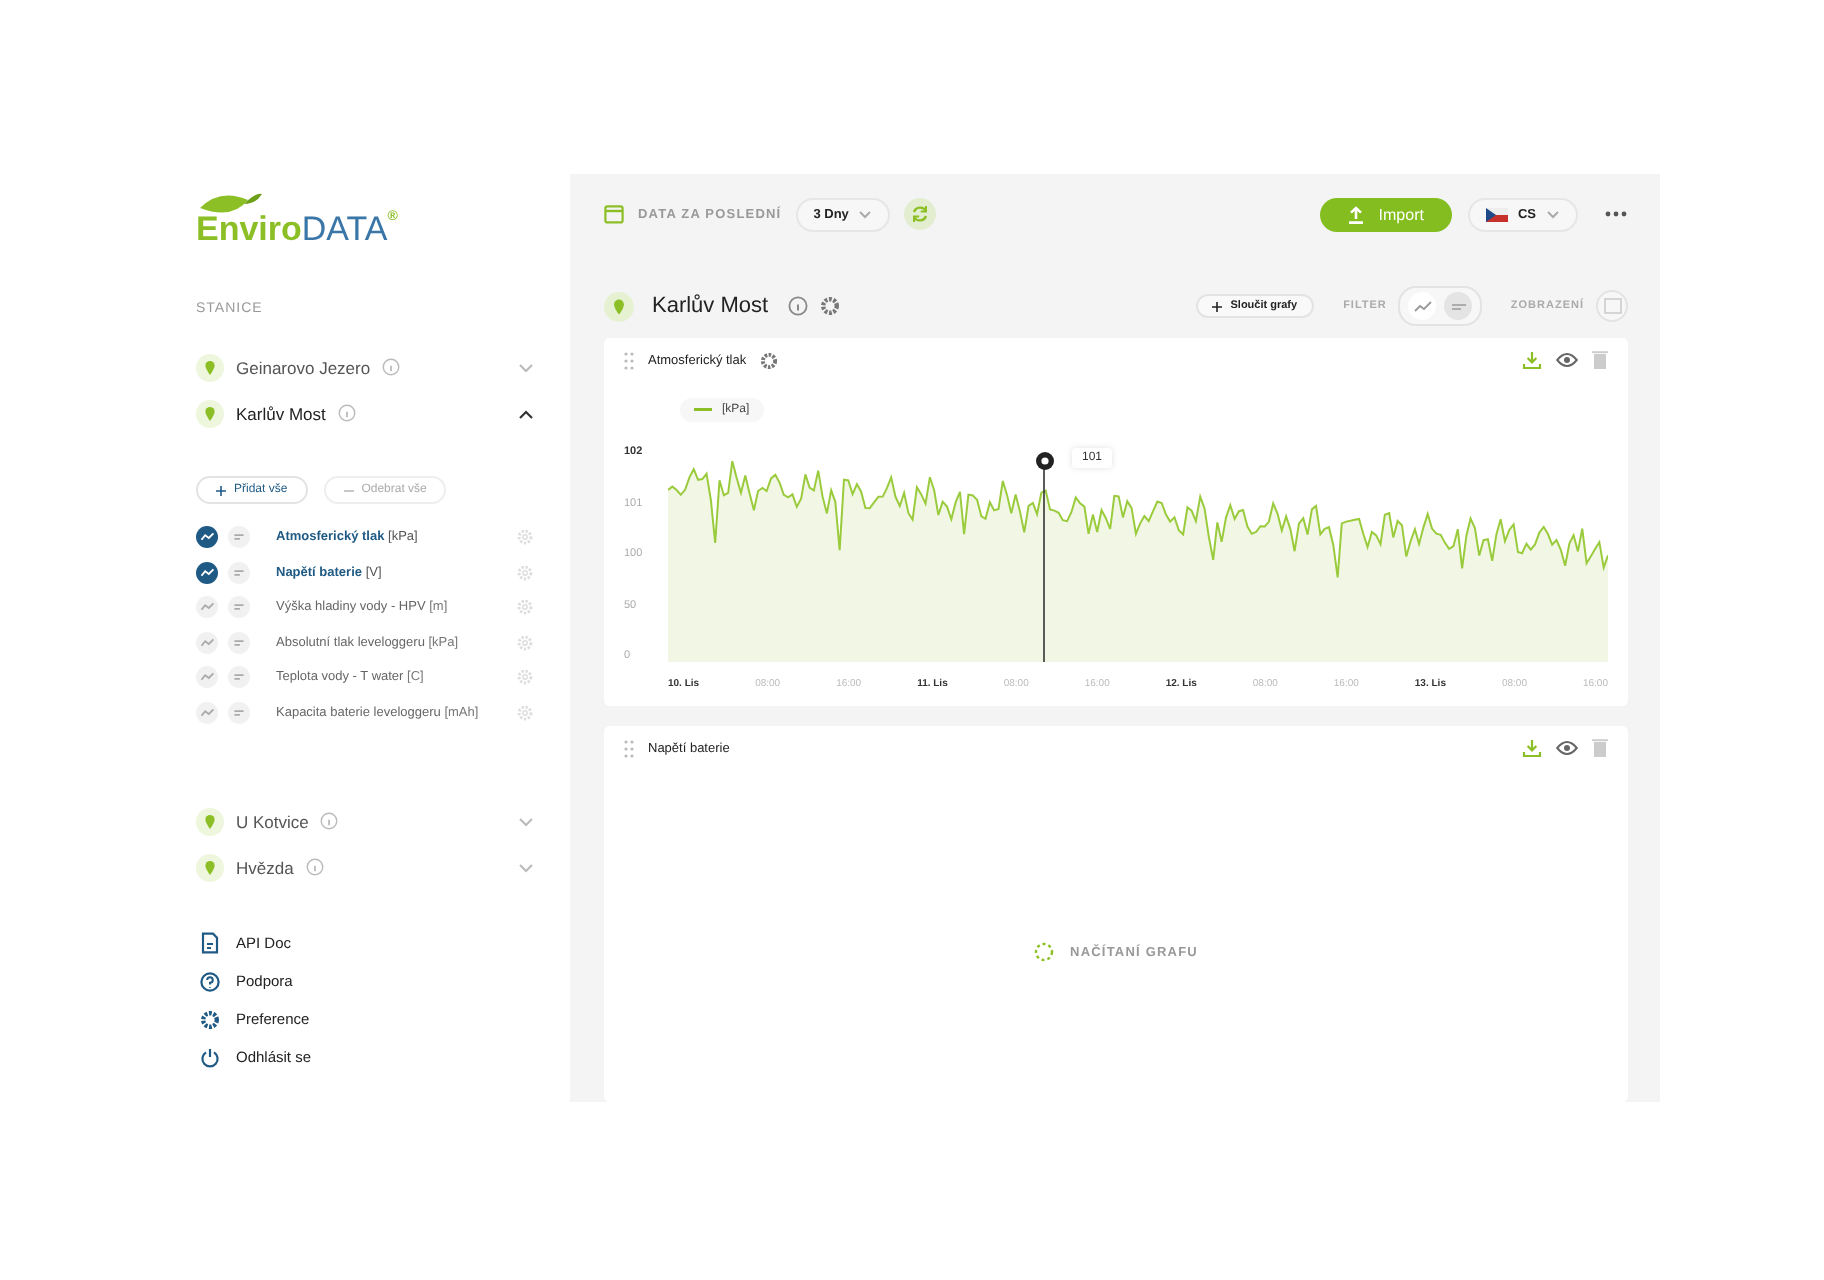 Image resolution: width=1824 pixels, height=1280 pixels. What do you see at coordinates (1044, 461) in the screenshot?
I see `hover-marker-icon` at bounding box center [1044, 461].